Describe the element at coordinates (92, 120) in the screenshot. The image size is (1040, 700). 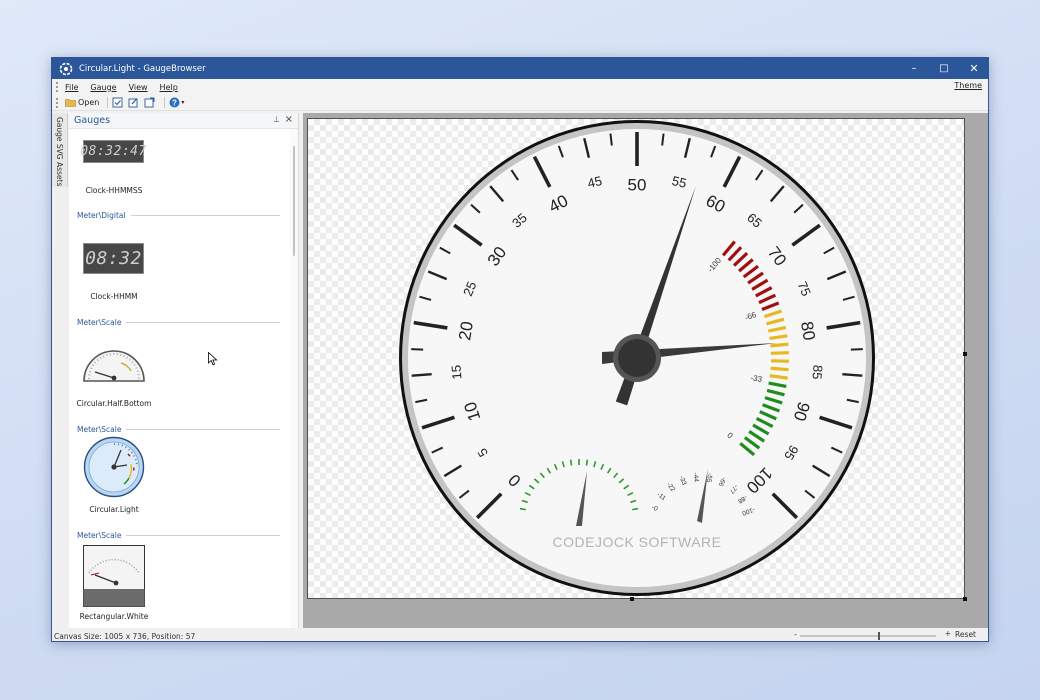
I see `panel-title: Gauges` at that location.